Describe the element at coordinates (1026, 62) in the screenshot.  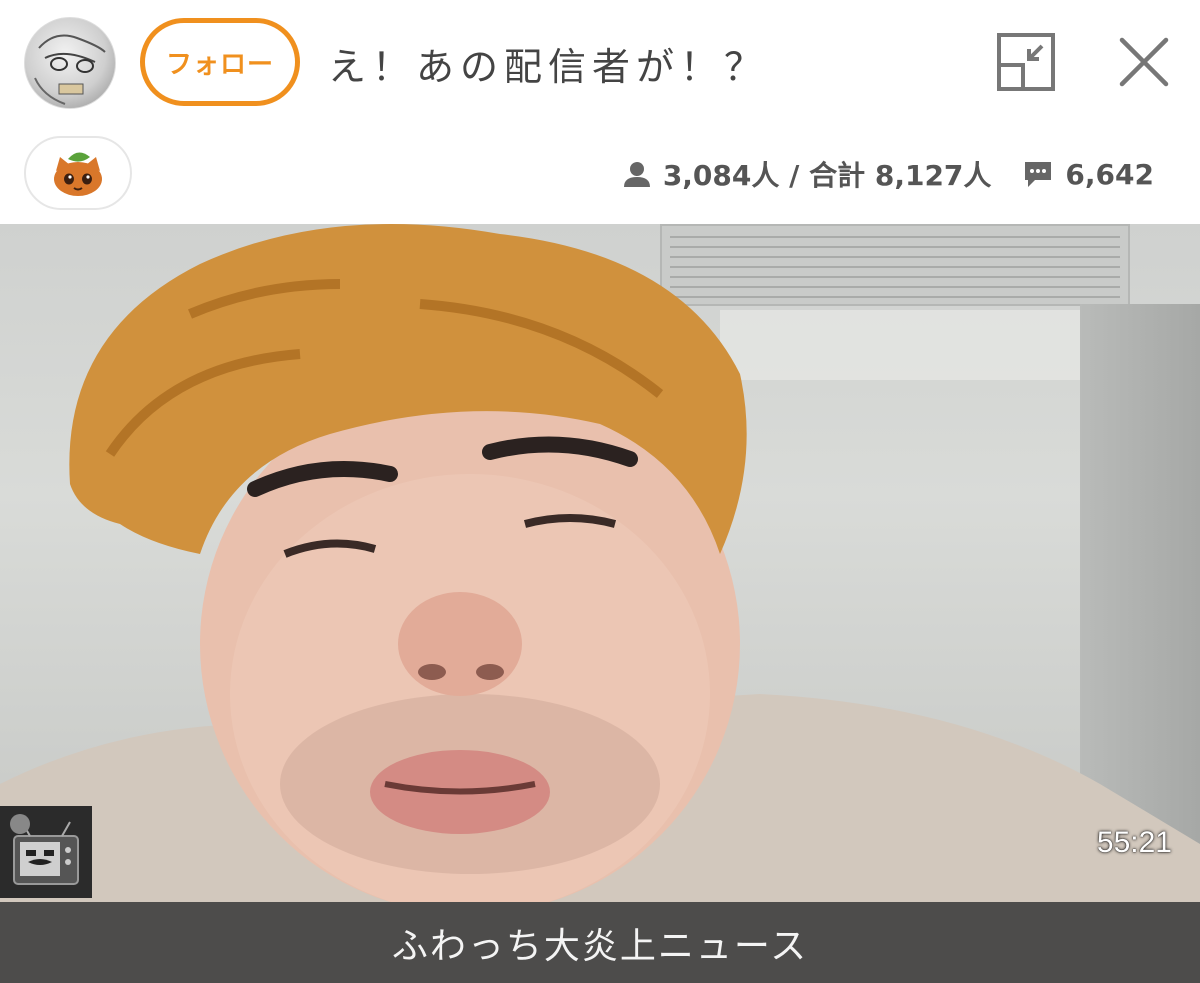
I see `minimize-window-icon` at that location.